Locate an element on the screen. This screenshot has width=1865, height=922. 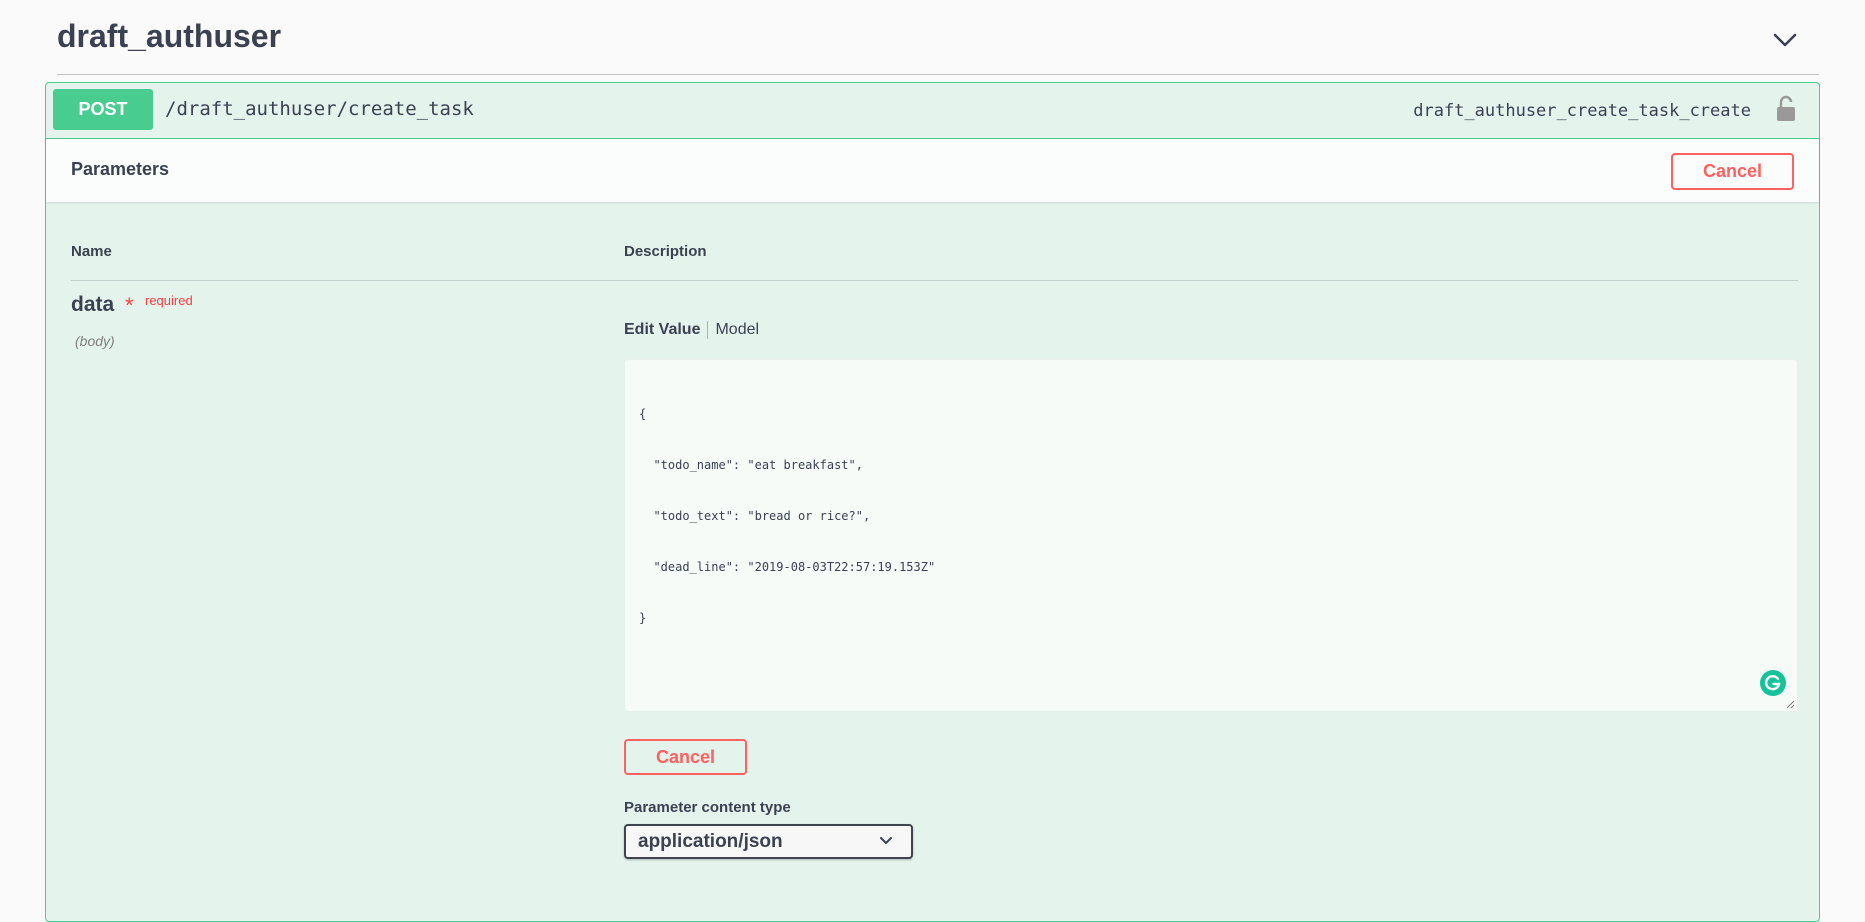
required-asterisk: * is located at coordinates (129, 305).